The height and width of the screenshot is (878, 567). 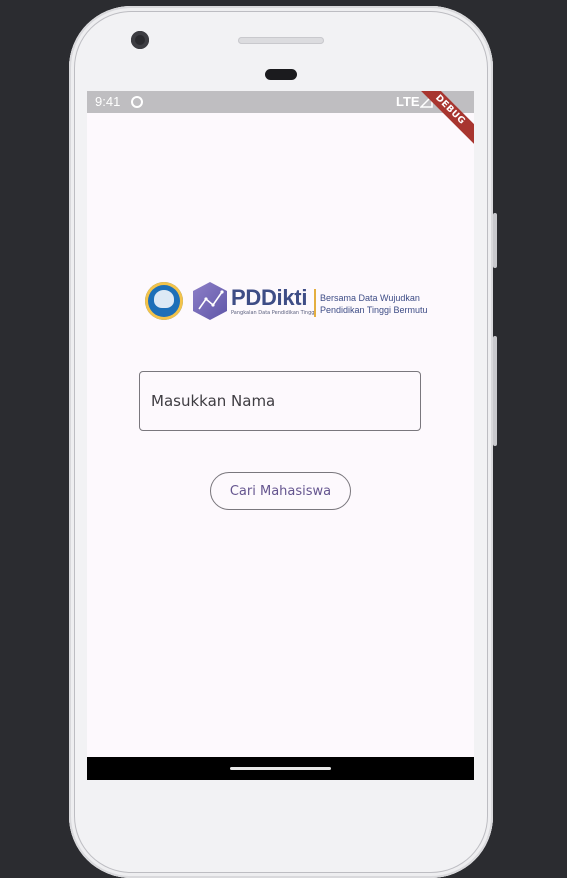 I want to click on ministry-emblem-icon, so click(x=164, y=301).